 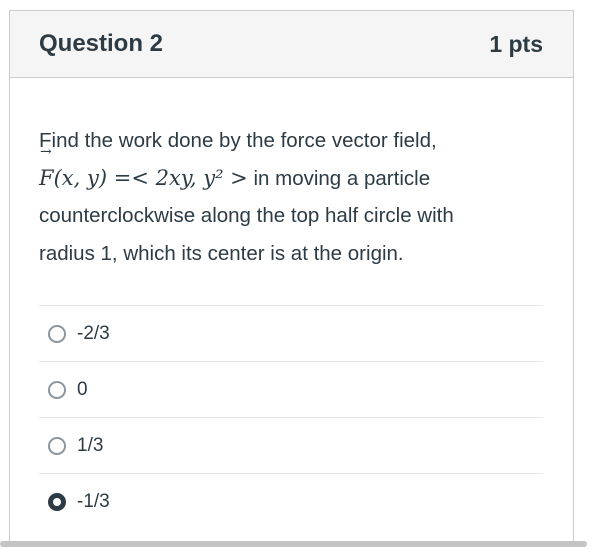 What do you see at coordinates (46, 151) in the screenshot?
I see `vector-arrow-icon: →` at bounding box center [46, 151].